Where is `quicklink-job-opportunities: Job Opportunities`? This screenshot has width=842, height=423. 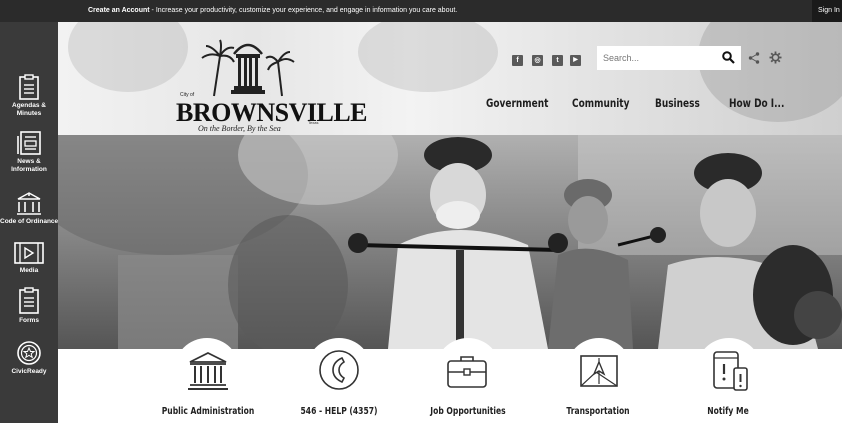
quicklink-job-opportunities: Job Opportunities is located at coordinates (468, 411).